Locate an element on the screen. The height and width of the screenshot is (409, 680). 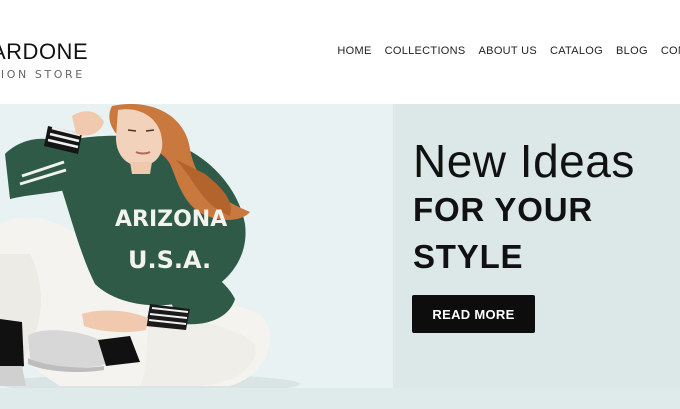
headline-bold-line2: STYLE is located at coordinates (468, 256).